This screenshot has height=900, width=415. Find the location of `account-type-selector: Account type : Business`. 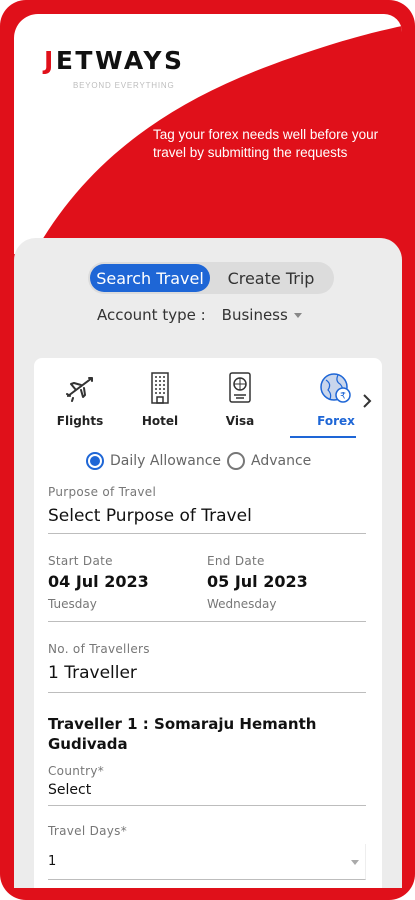

account-type-selector: Account type : Business is located at coordinates (199, 315).